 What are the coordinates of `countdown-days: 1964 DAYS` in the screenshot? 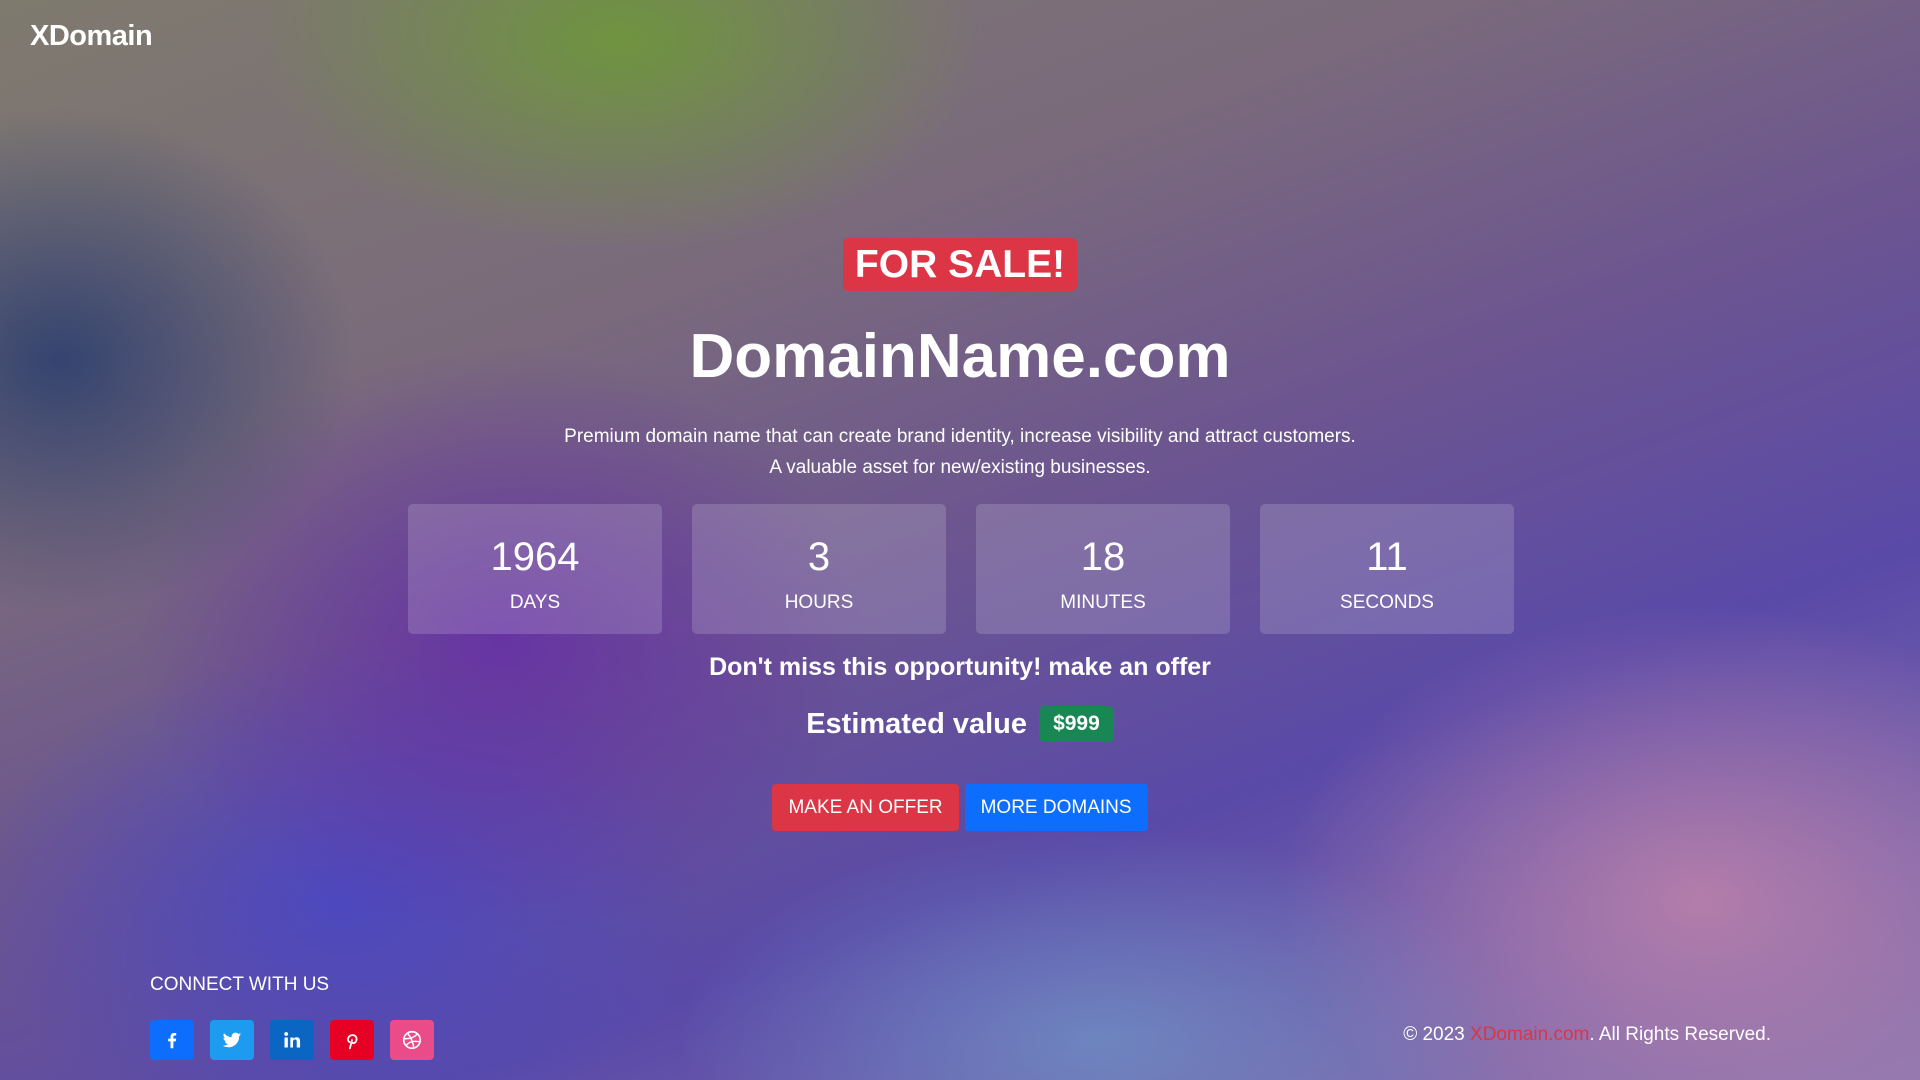 It's located at (535, 569).